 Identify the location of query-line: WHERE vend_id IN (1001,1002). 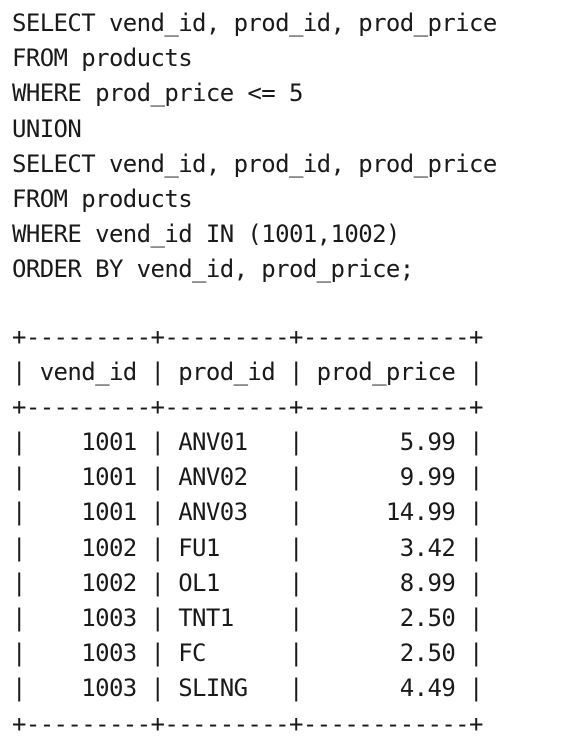
(206, 234).